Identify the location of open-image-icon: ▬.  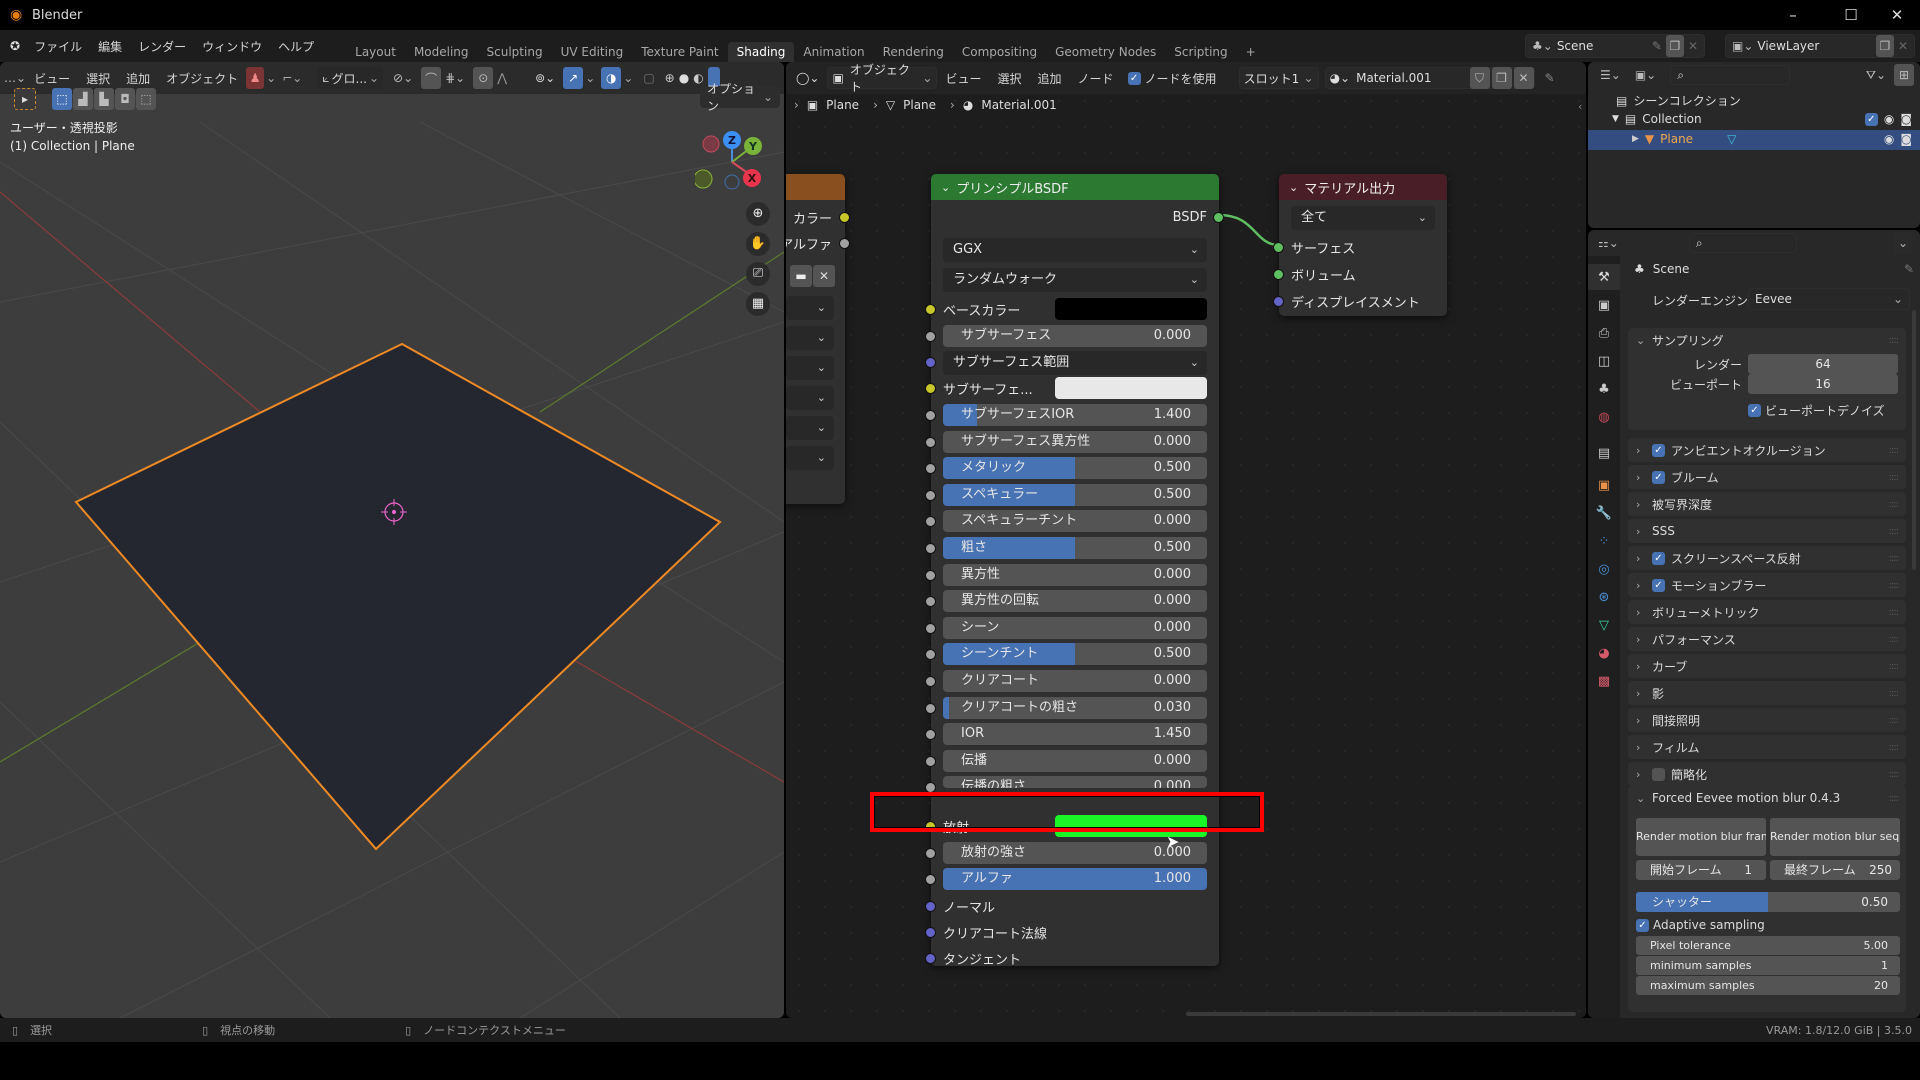
(801, 276).